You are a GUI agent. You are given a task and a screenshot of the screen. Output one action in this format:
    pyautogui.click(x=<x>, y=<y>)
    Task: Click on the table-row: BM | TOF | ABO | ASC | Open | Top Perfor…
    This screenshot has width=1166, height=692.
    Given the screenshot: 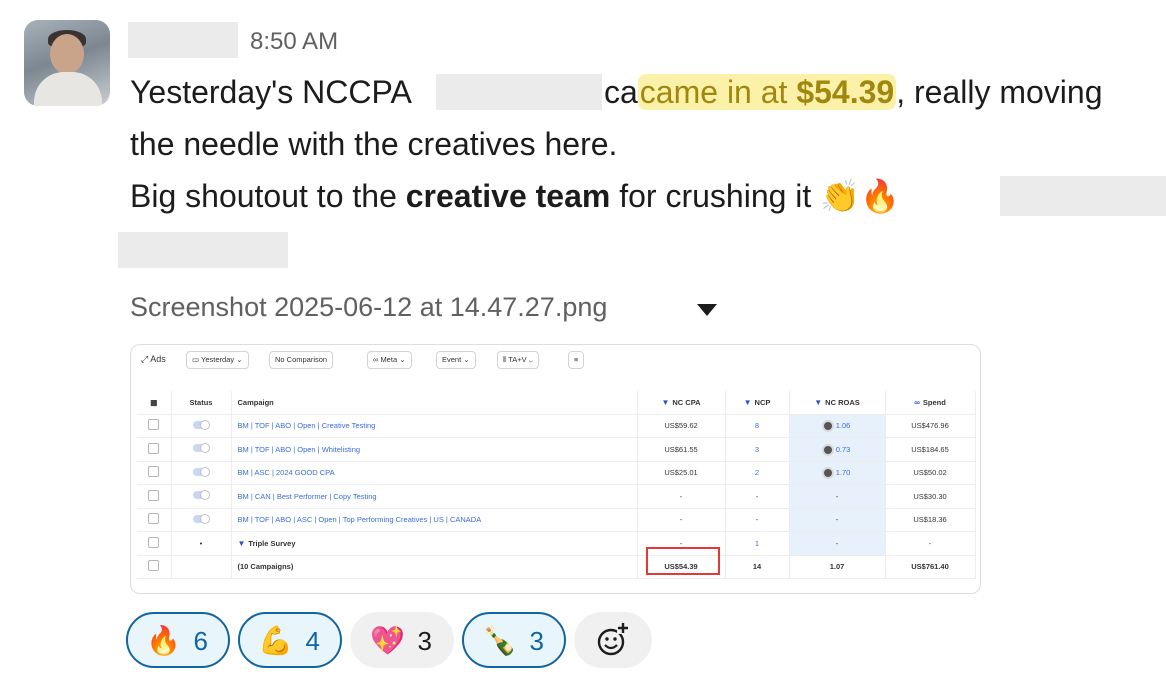 What is the action you would take?
    pyautogui.click(x=556, y=520)
    